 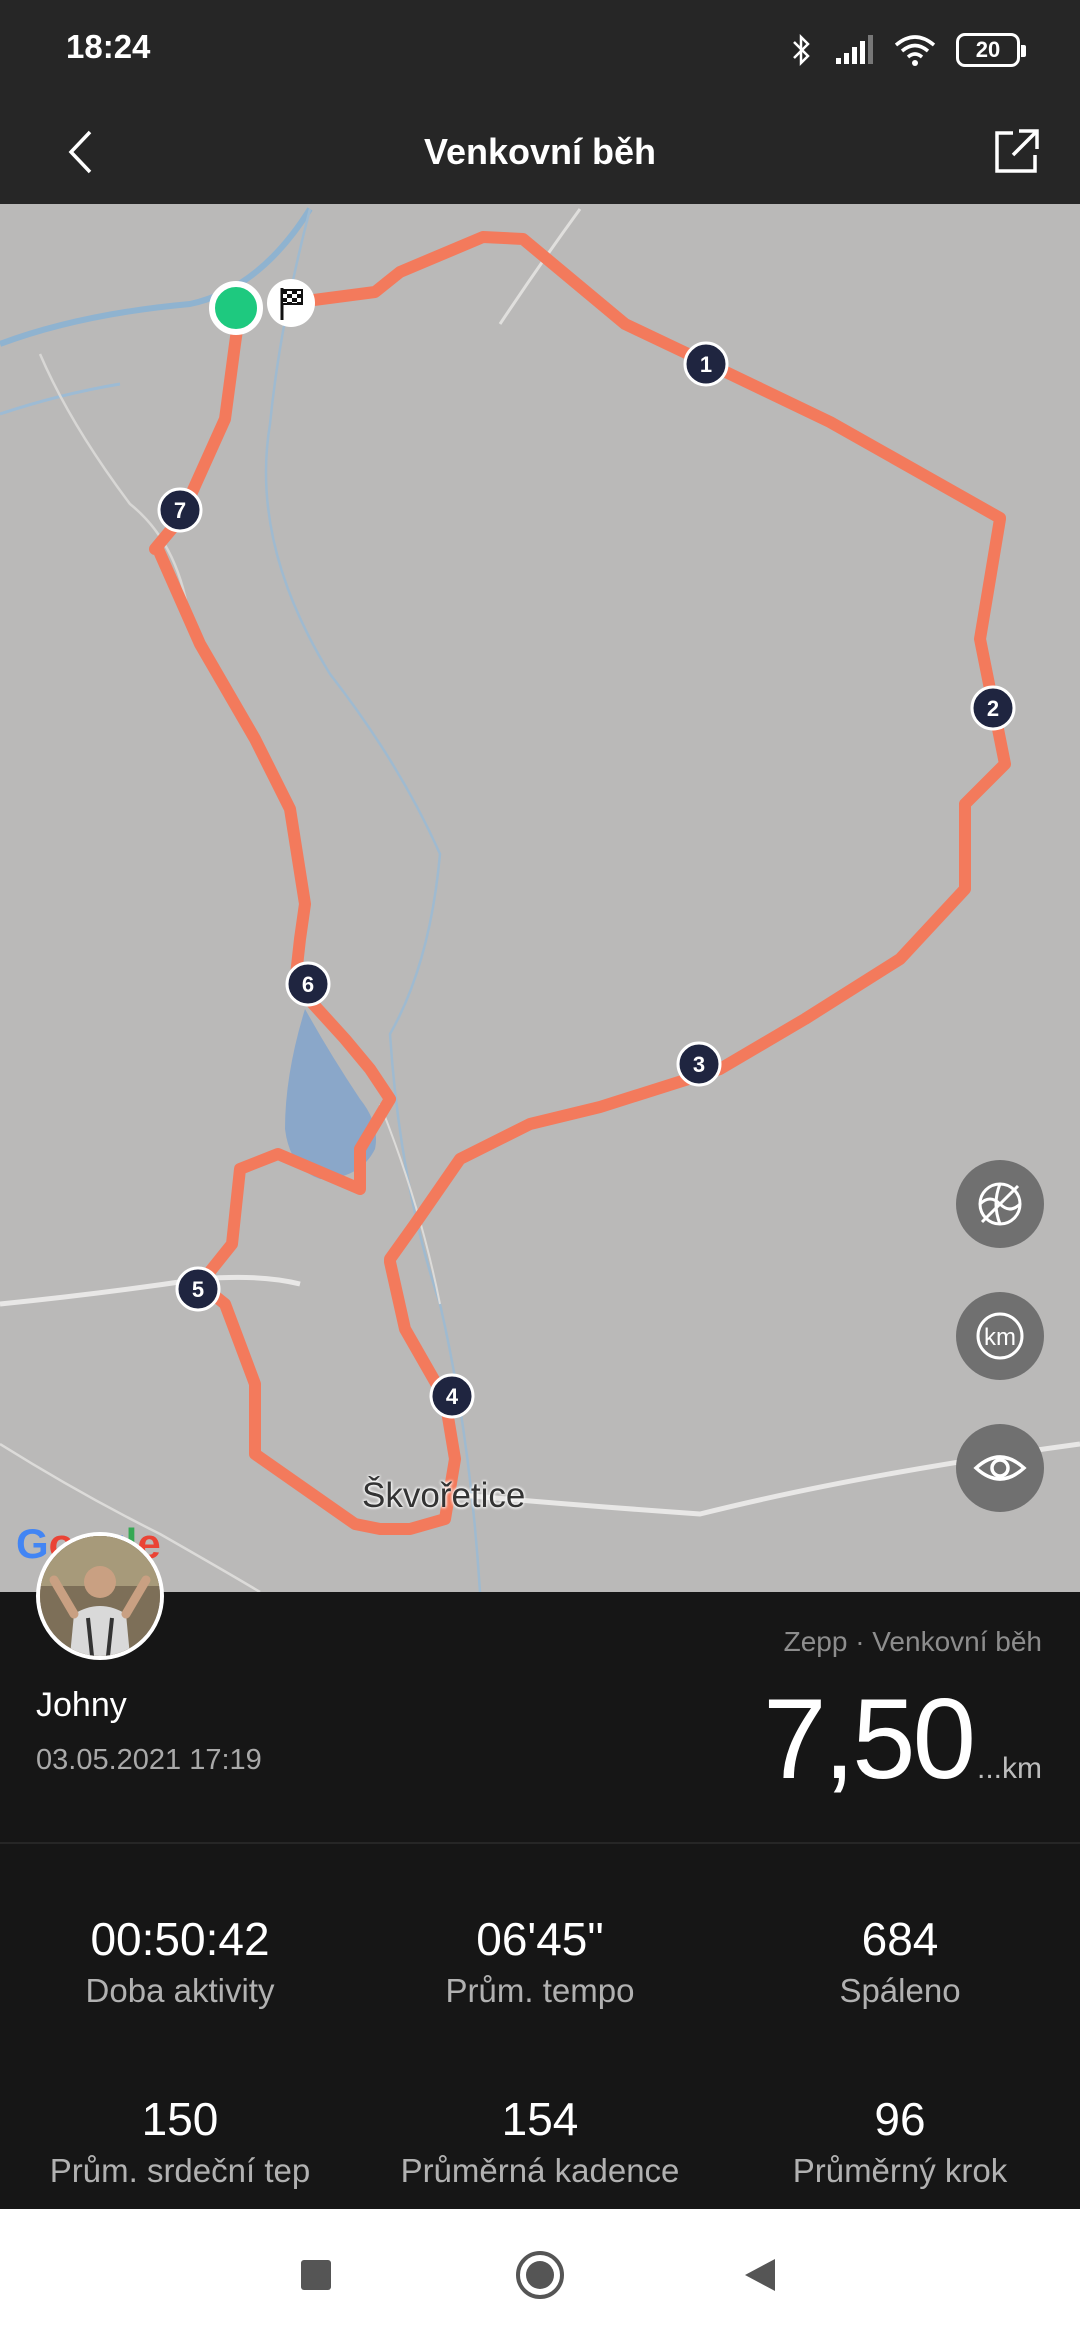 I want to click on nav-back-icon, so click(x=760, y=2275).